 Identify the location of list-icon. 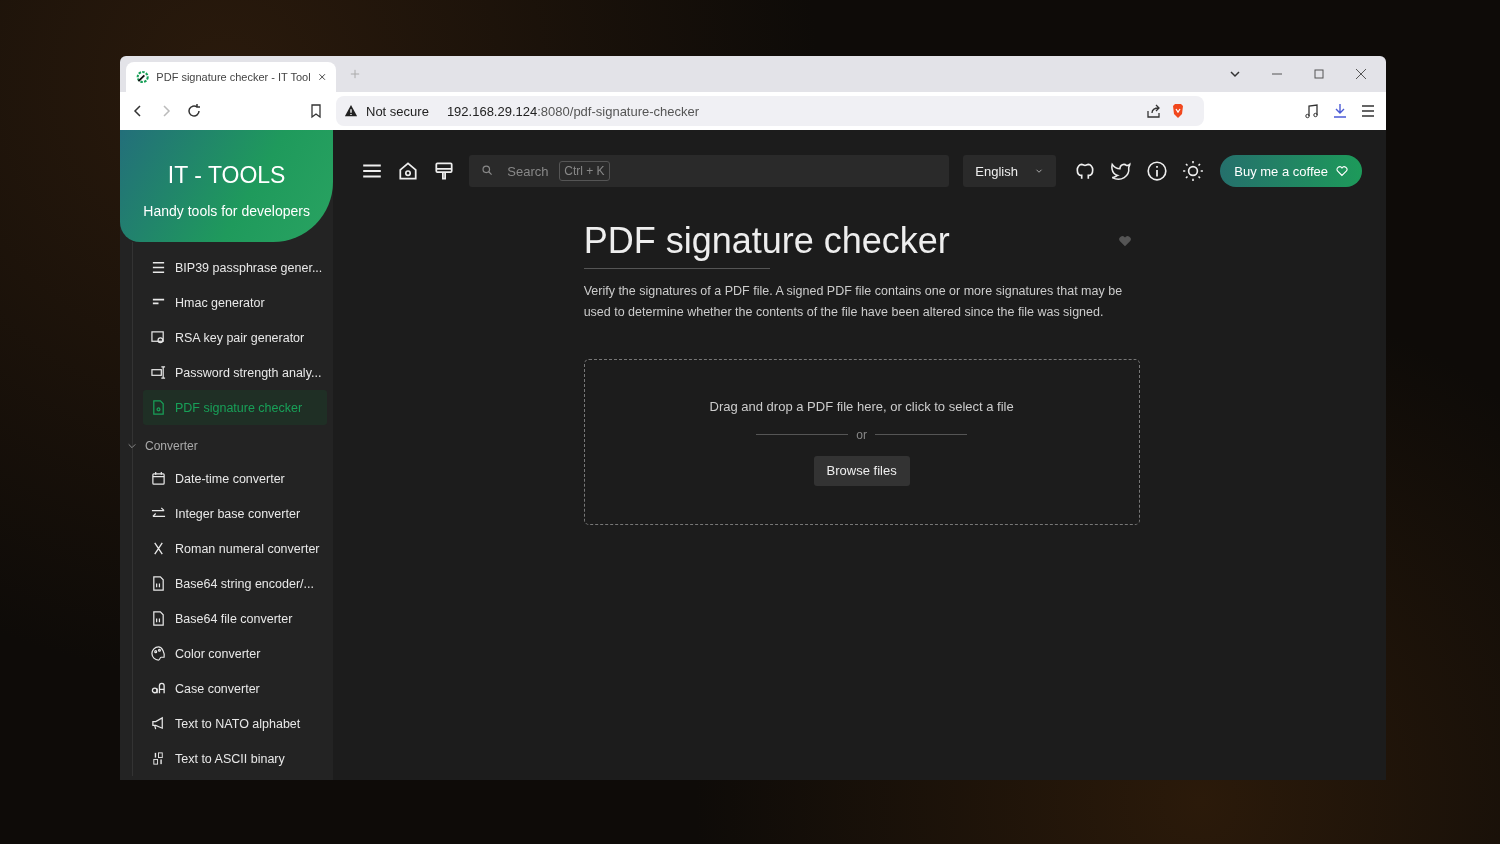
(158, 267).